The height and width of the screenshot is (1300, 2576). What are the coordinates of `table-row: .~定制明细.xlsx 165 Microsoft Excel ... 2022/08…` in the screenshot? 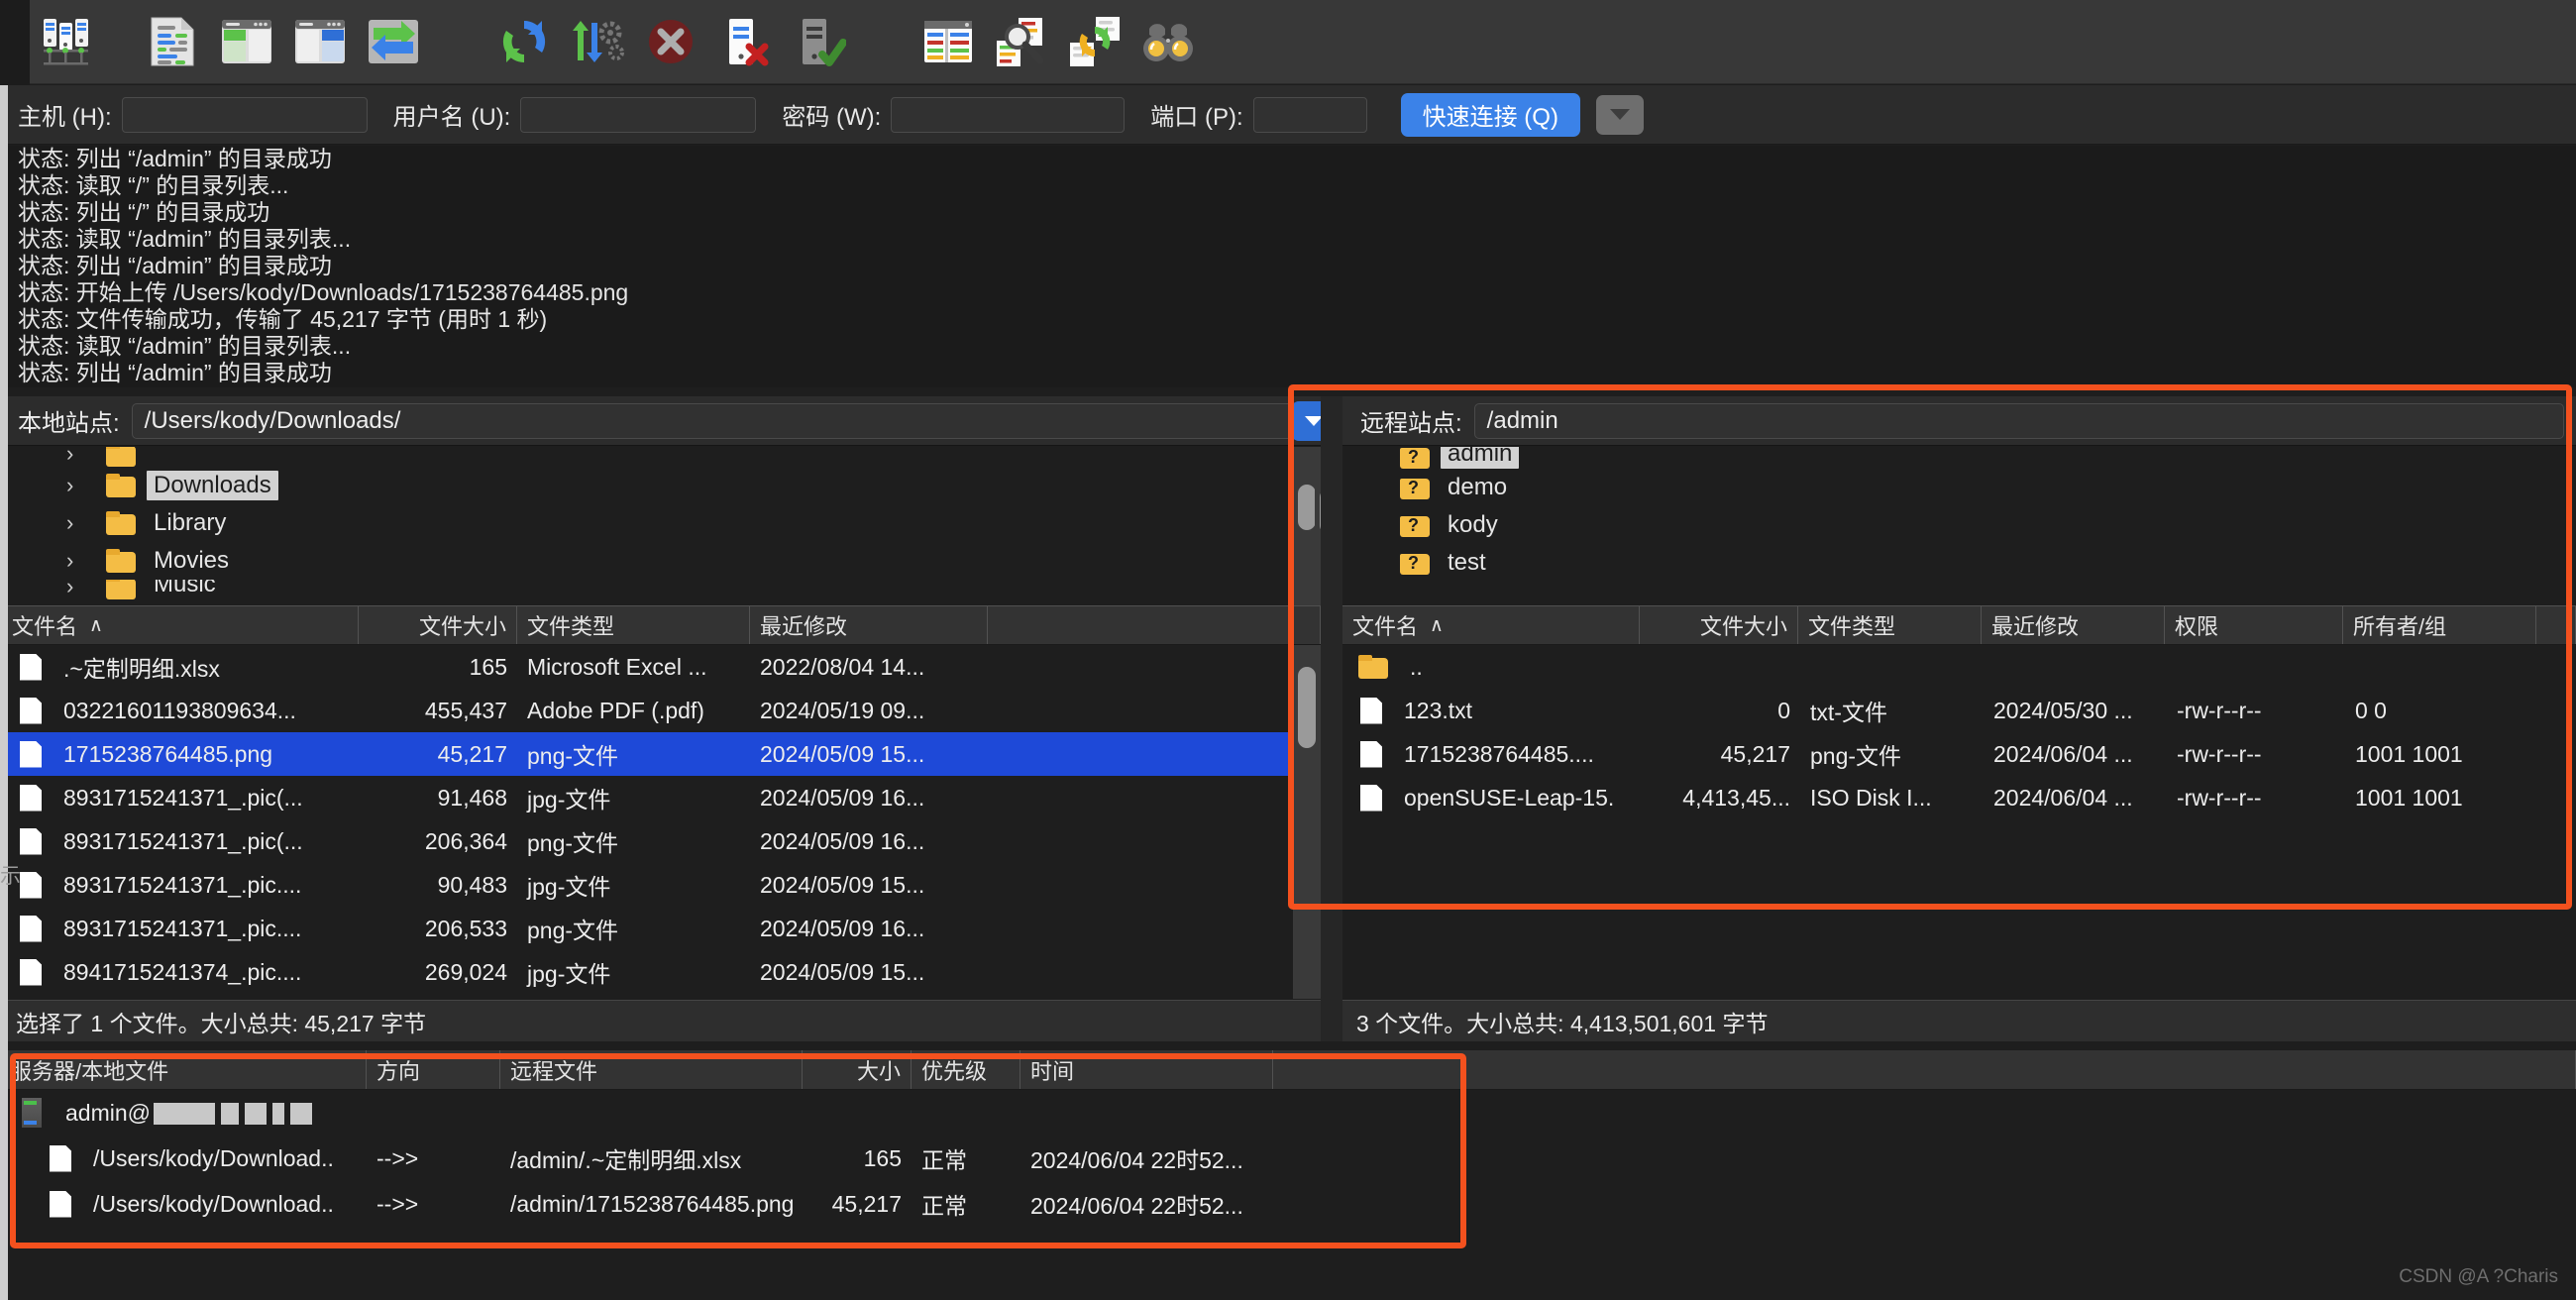 It's located at (661, 667).